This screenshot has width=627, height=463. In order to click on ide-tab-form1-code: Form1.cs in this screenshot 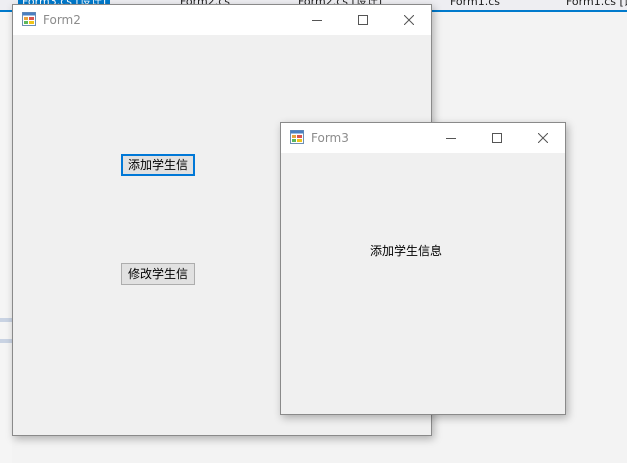, I will do `click(475, 4)`.